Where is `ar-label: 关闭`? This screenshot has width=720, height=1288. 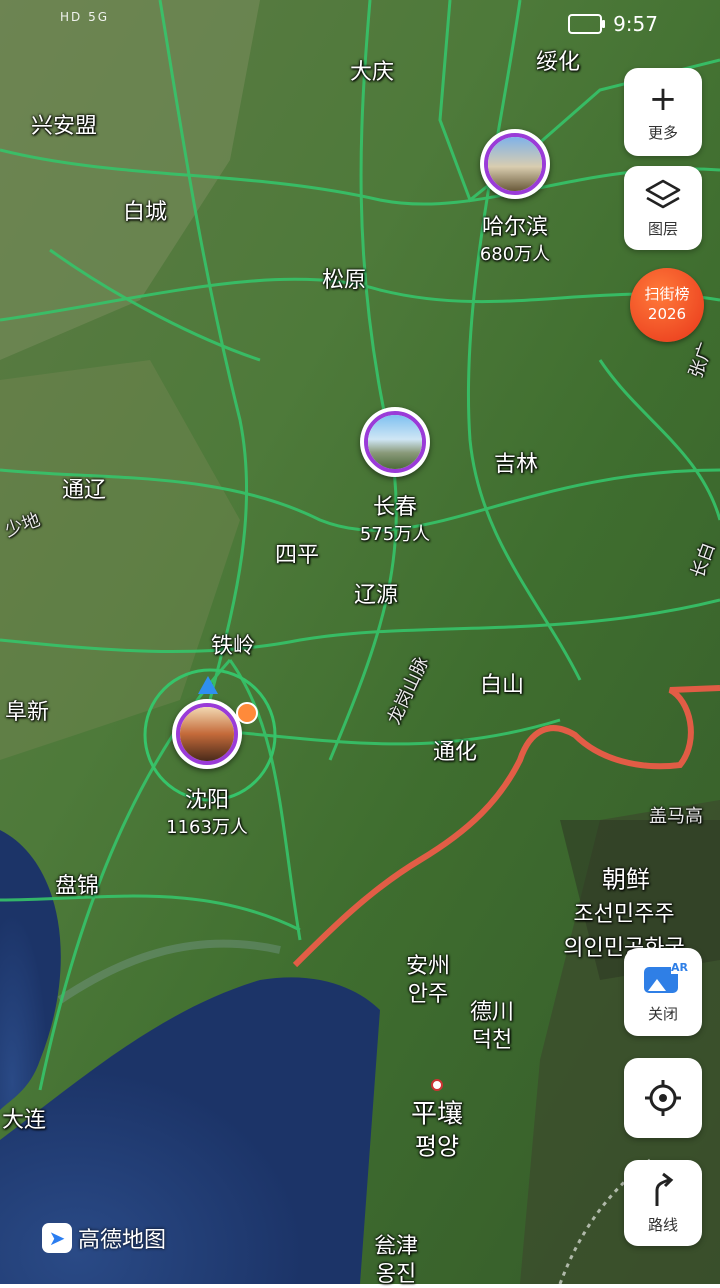
ar-label: 关闭 is located at coordinates (662, 1013).